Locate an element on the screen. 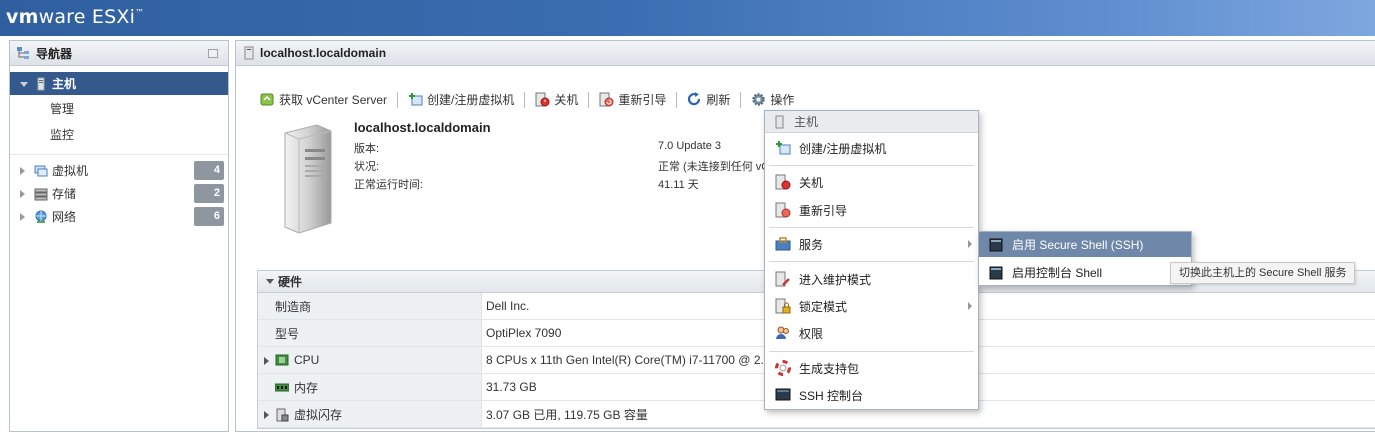 This screenshot has height=432, width=1375. refresh-icon is located at coordinates (694, 99).